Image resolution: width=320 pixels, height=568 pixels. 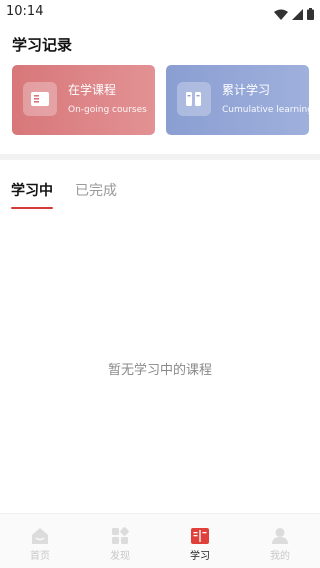 I want to click on nav-label-discover: 发现, so click(x=120, y=556).